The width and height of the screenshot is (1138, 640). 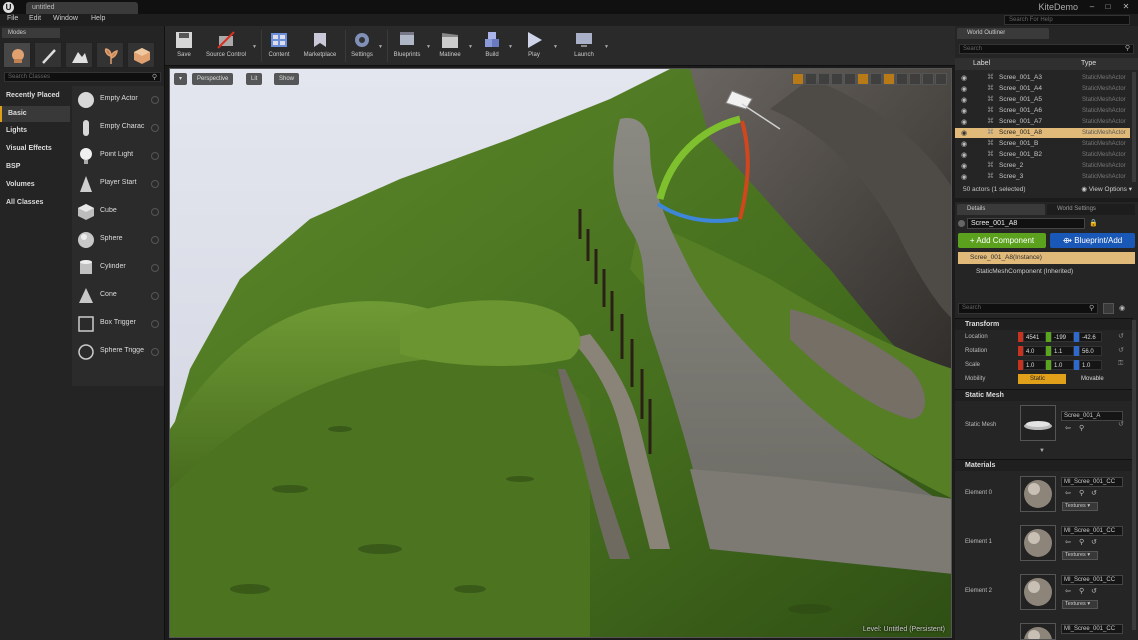 I want to click on landscape-mode-icon, so click(x=79, y=55).